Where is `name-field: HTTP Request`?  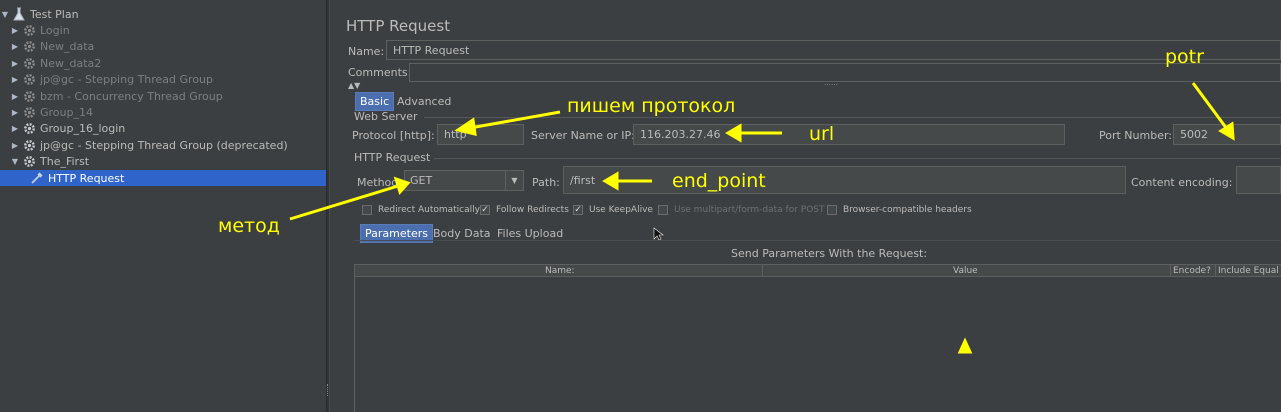 name-field: HTTP Request is located at coordinates (833, 50).